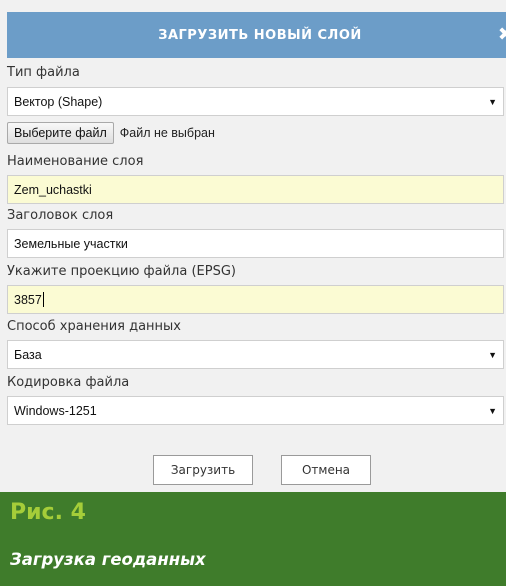 This screenshot has height=586, width=506. I want to click on encoding-label: Кодировка файла, so click(68, 382).